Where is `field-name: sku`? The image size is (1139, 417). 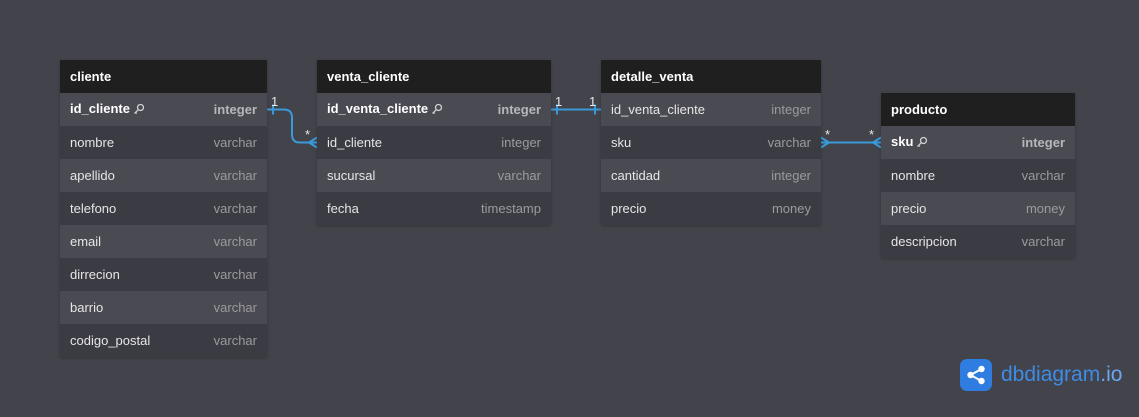
field-name: sku is located at coordinates (909, 142).